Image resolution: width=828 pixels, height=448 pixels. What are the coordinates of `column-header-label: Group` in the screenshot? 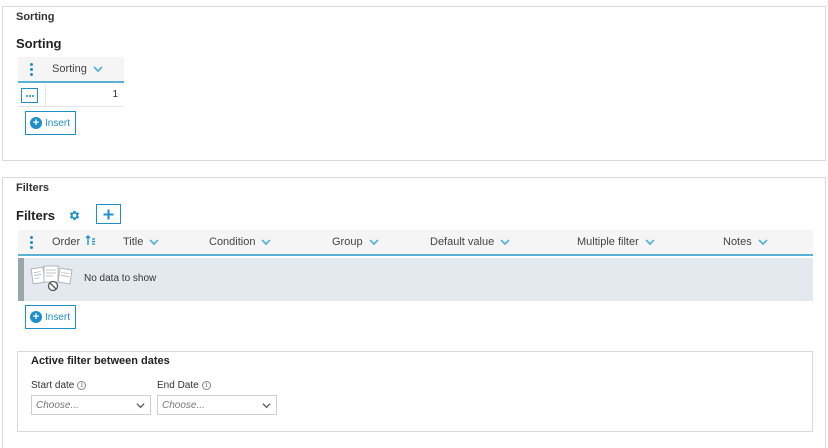 It's located at (347, 242).